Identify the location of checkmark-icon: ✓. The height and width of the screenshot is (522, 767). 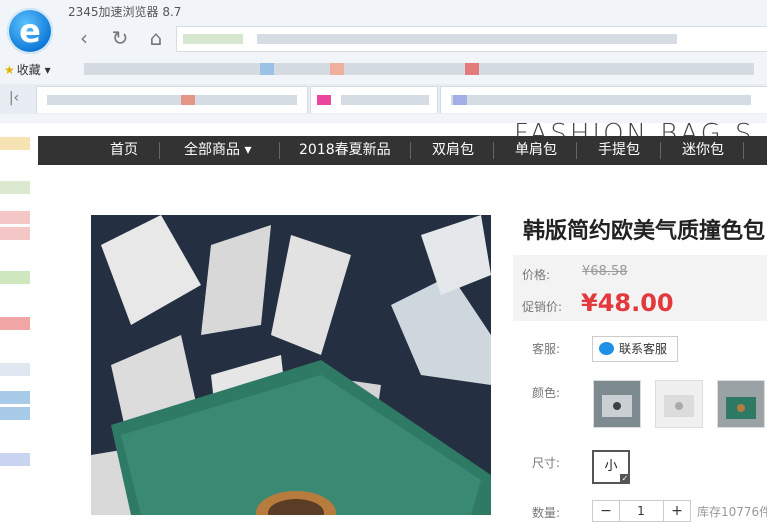
(625, 479).